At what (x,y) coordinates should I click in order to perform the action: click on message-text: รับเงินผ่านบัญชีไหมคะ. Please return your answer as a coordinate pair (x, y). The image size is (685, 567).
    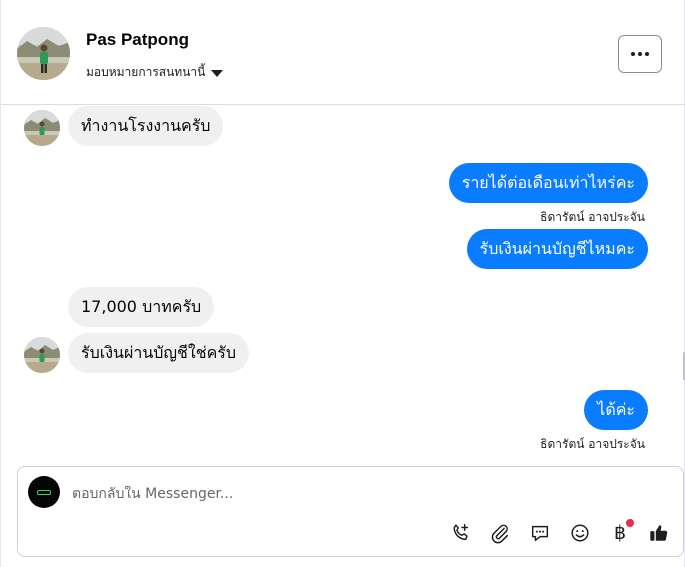
    Looking at the image, I should click on (557, 248).